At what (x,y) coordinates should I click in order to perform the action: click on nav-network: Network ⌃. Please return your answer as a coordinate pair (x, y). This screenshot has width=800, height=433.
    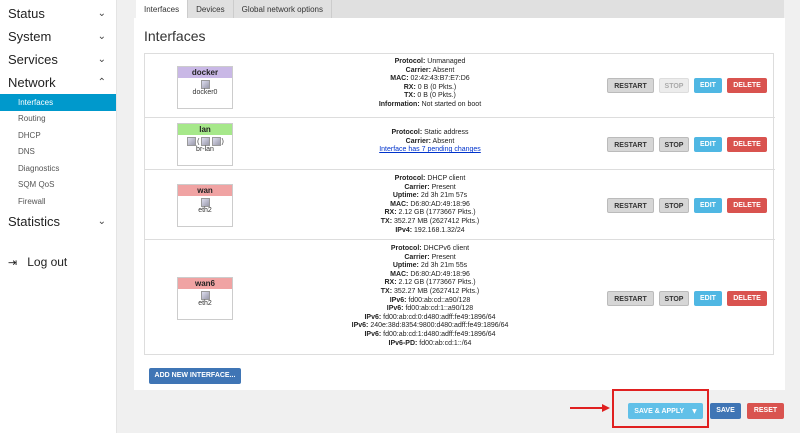
    Looking at the image, I should click on (58, 82).